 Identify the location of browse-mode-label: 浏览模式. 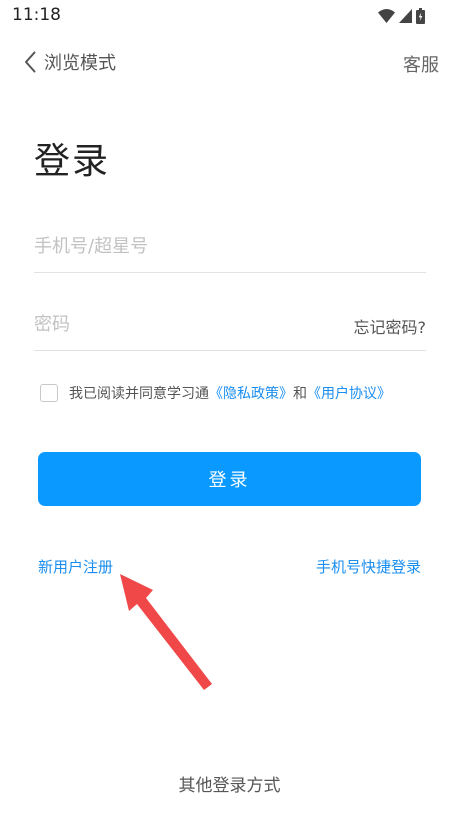
(80, 63).